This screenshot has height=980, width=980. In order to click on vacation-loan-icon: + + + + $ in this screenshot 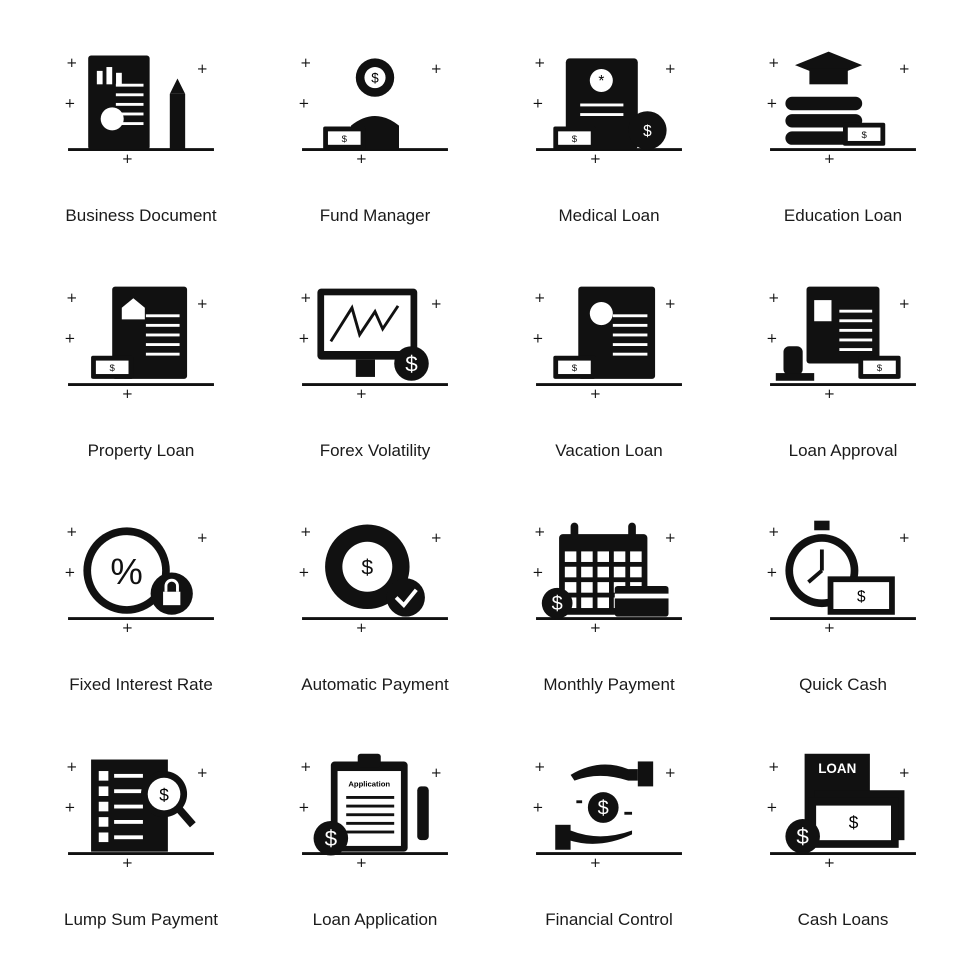, I will do `click(607, 342)`.